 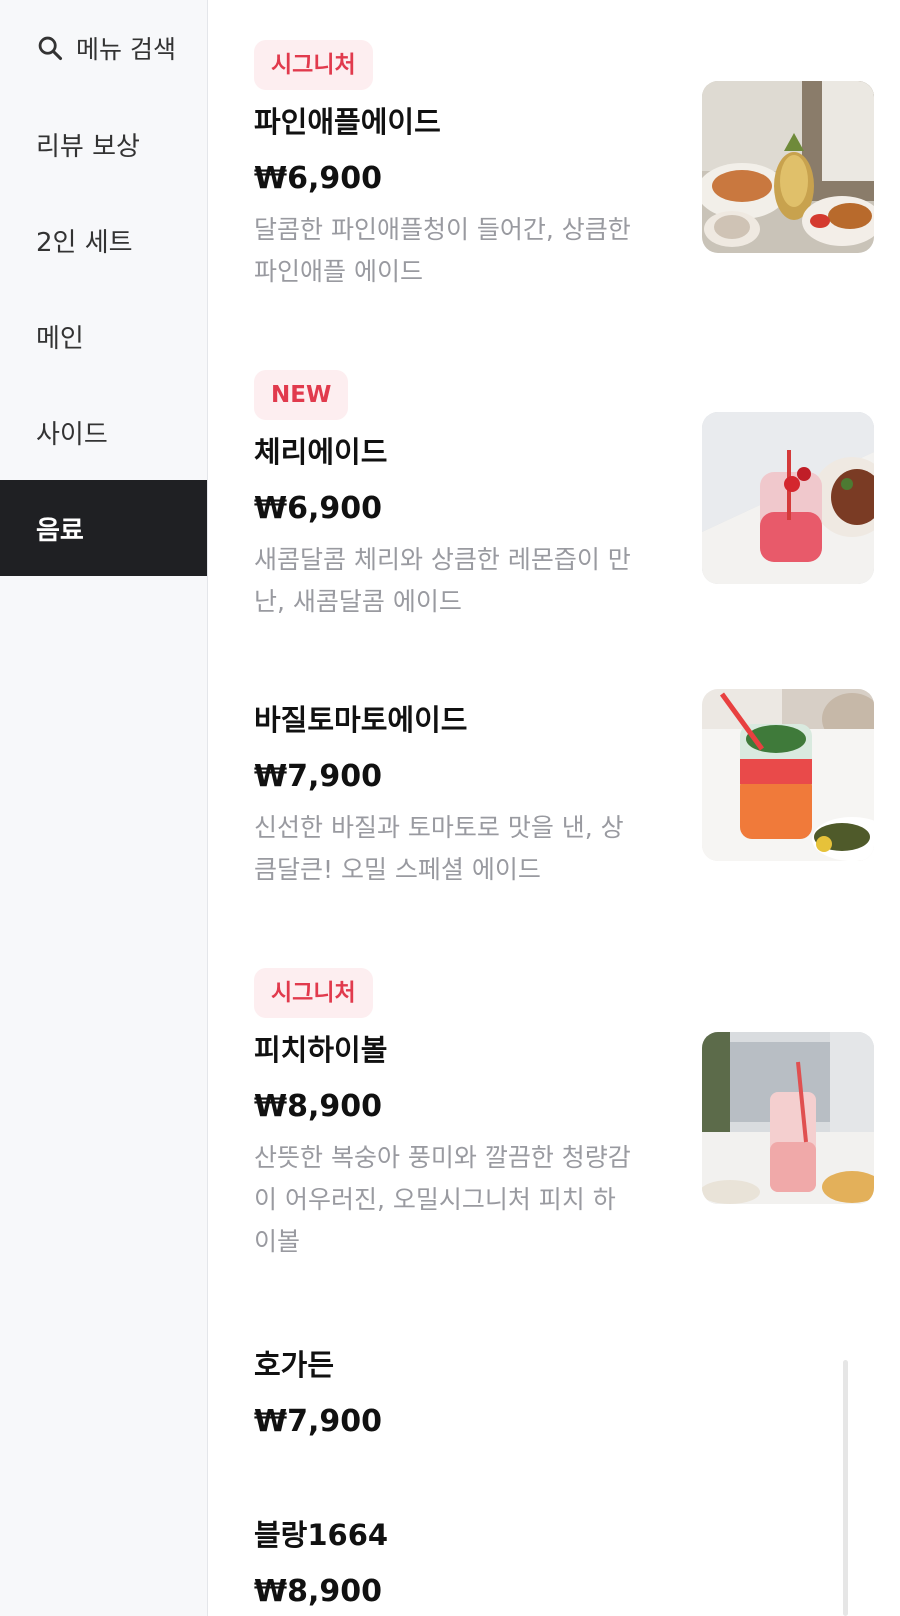 What do you see at coordinates (301, 395) in the screenshot?
I see `new-badge: NEW` at bounding box center [301, 395].